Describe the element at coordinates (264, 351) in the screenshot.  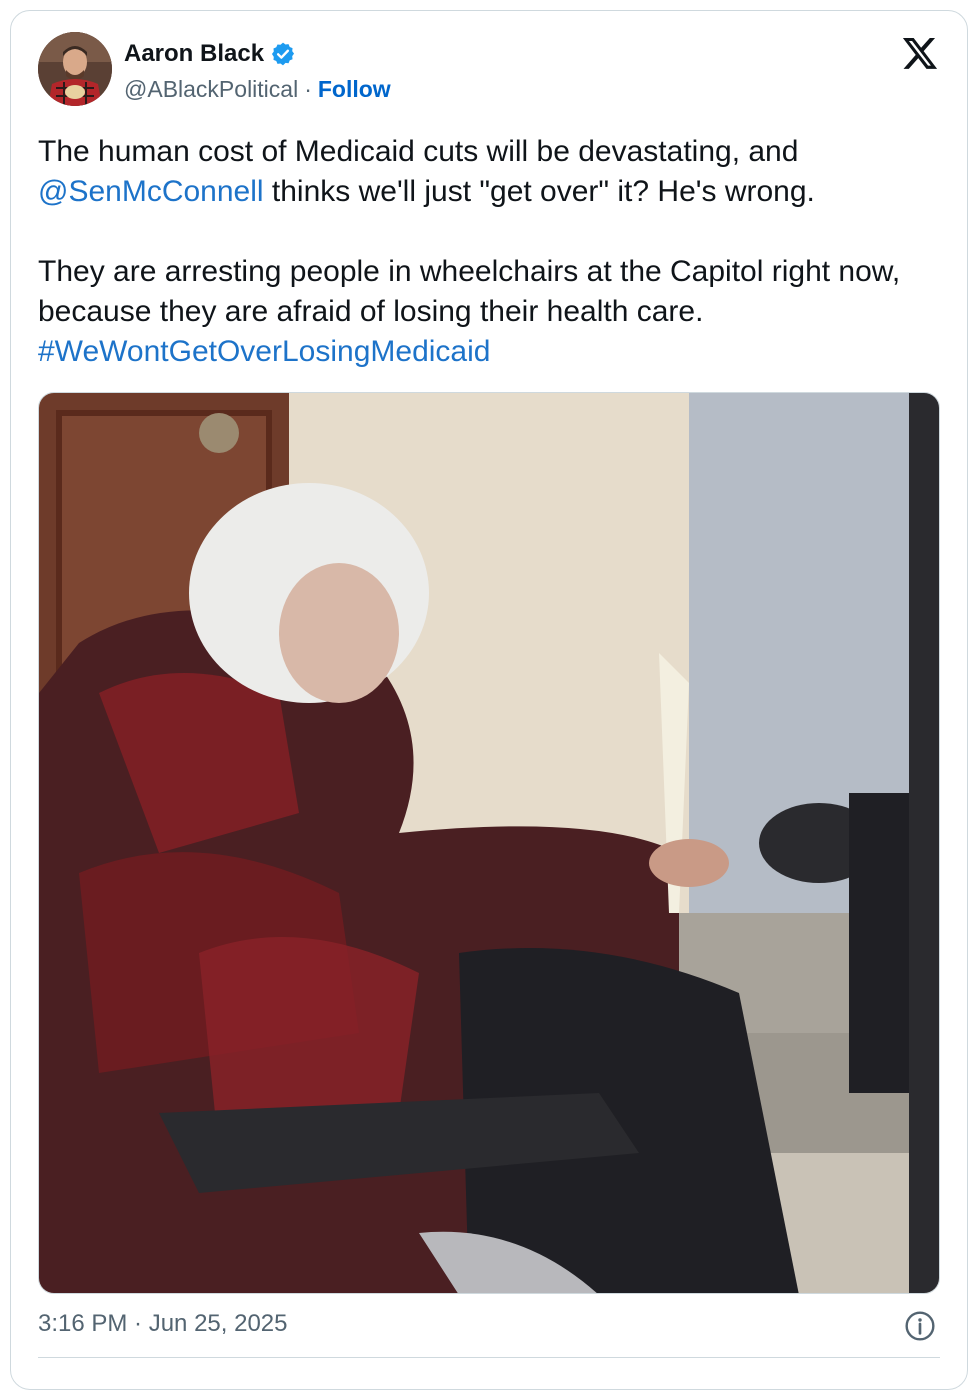
I see `hashtag-link: #WeWontGetOverLosingMedicaid` at that location.